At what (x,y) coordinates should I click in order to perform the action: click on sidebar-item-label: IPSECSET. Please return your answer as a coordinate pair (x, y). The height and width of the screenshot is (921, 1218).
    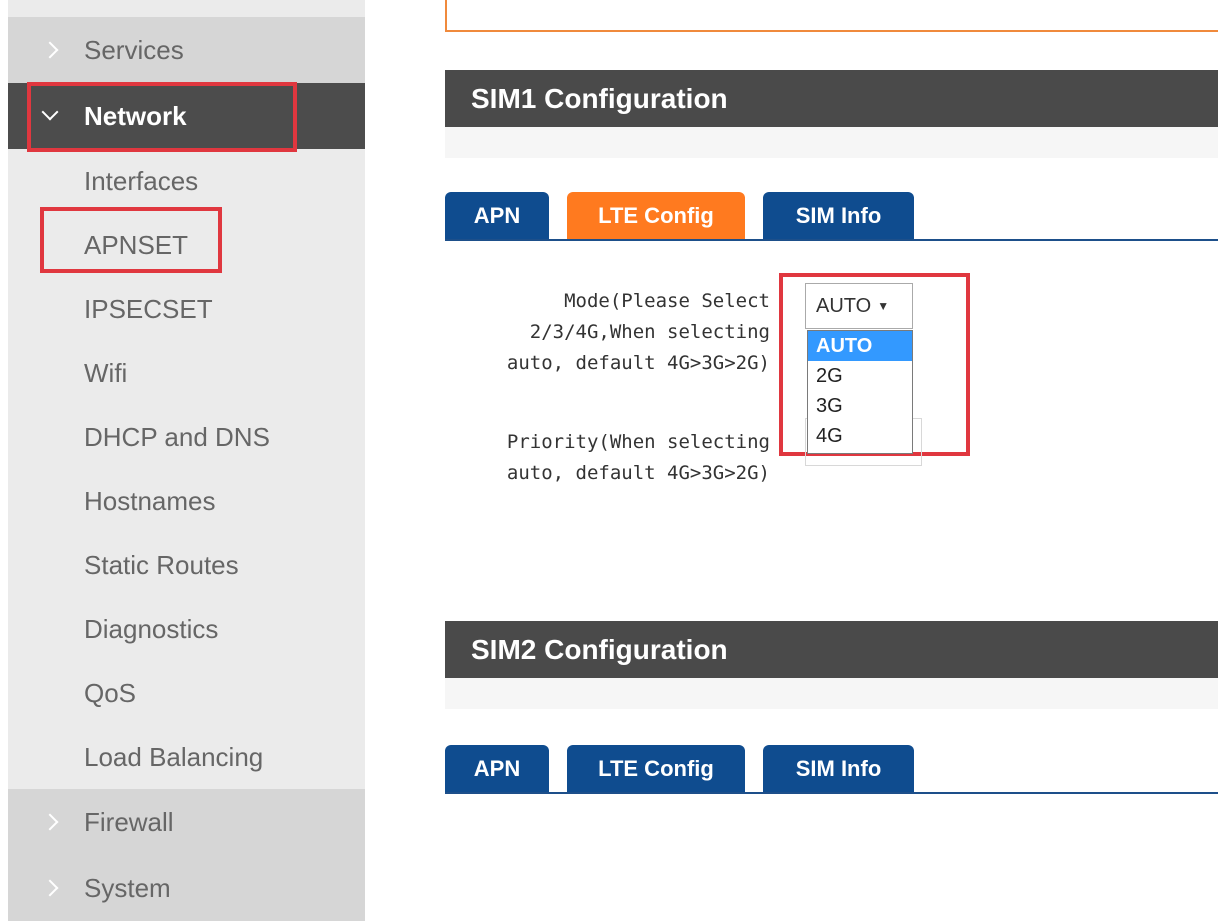
    Looking at the image, I should click on (148, 308).